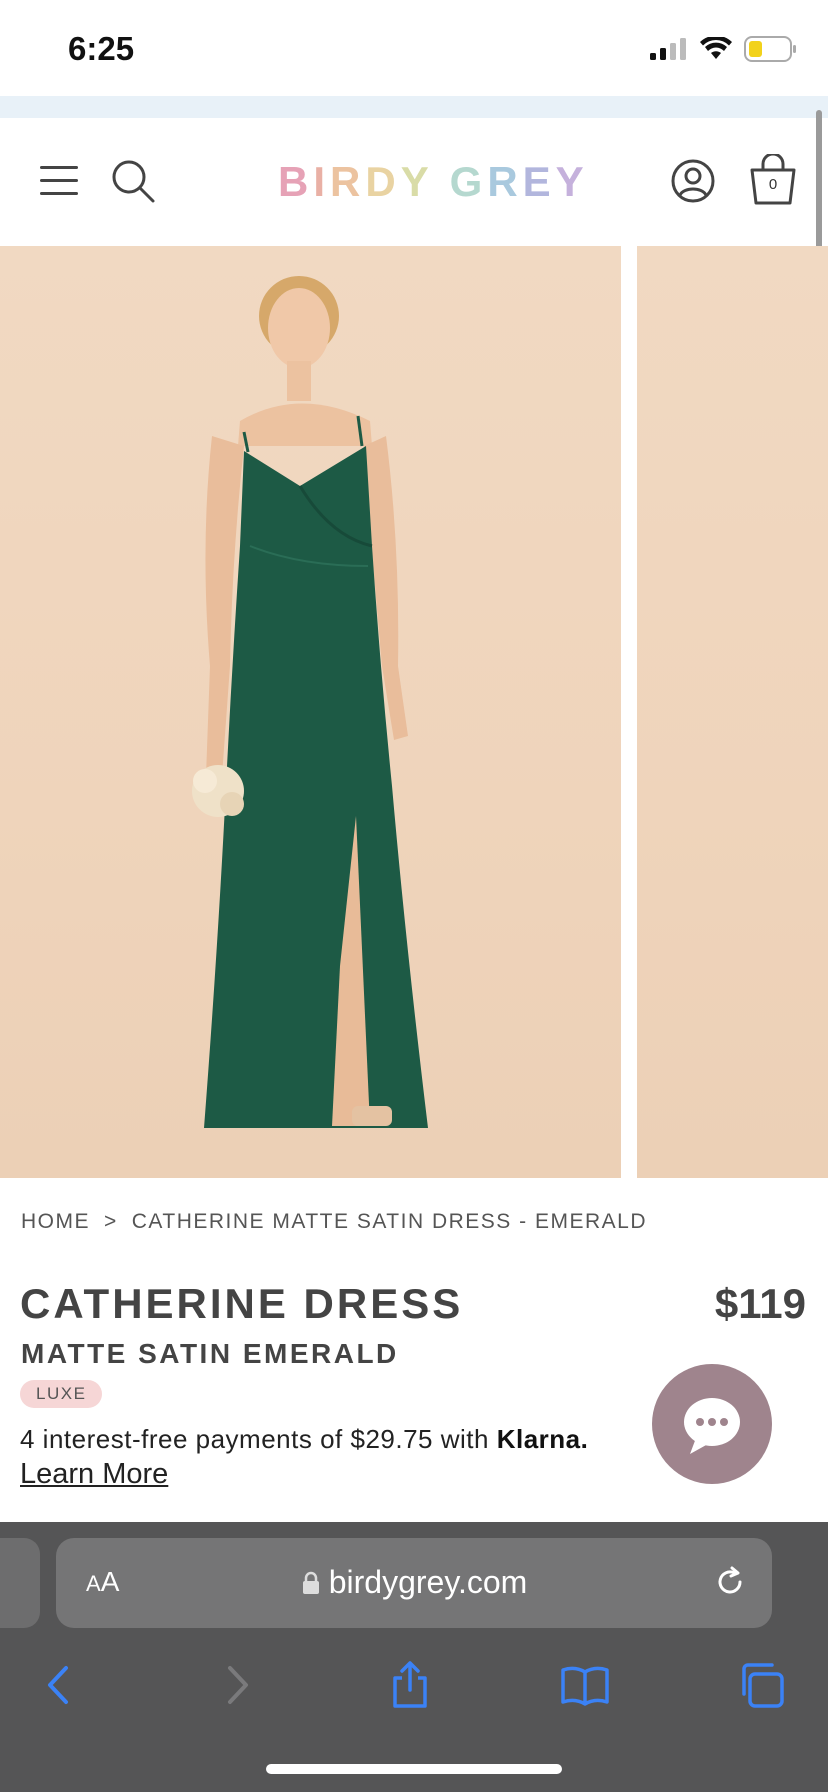 This screenshot has height=1792, width=828. Describe the element at coordinates (310, 1582) in the screenshot. I see `lock-icon` at that location.